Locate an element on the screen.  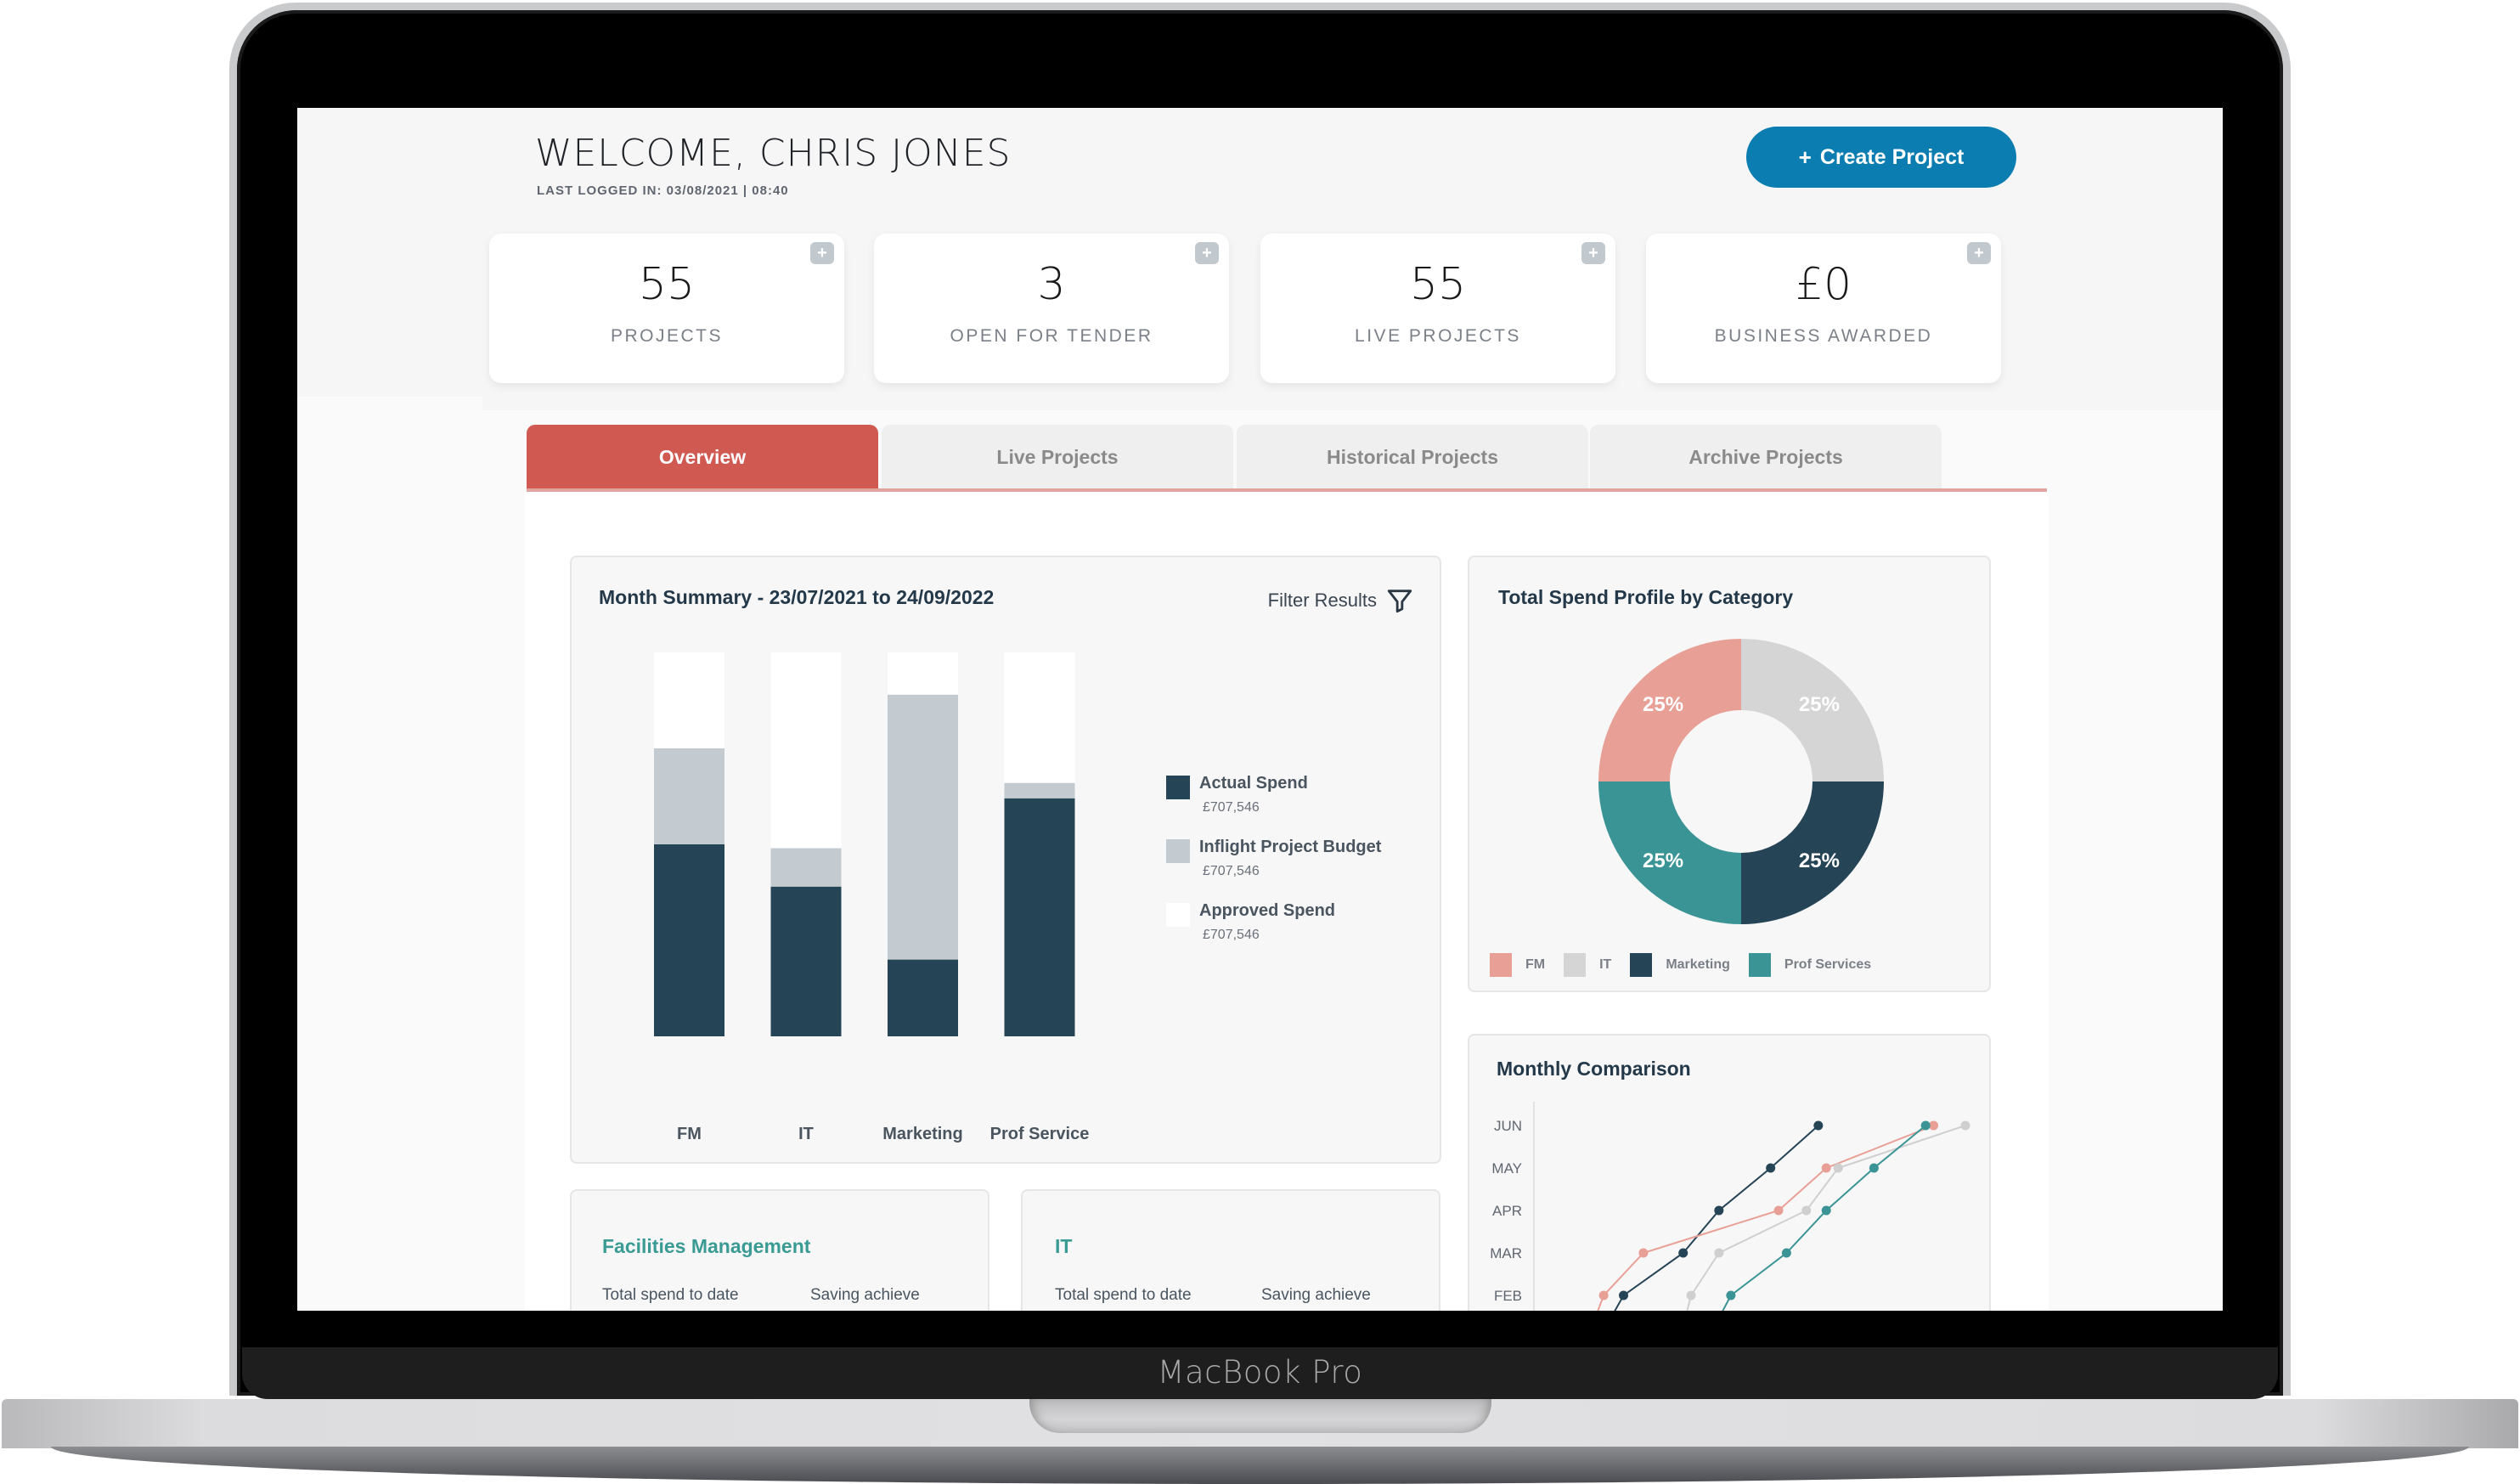
bar-segment-it-actual-spend is located at coordinates (806, 961).